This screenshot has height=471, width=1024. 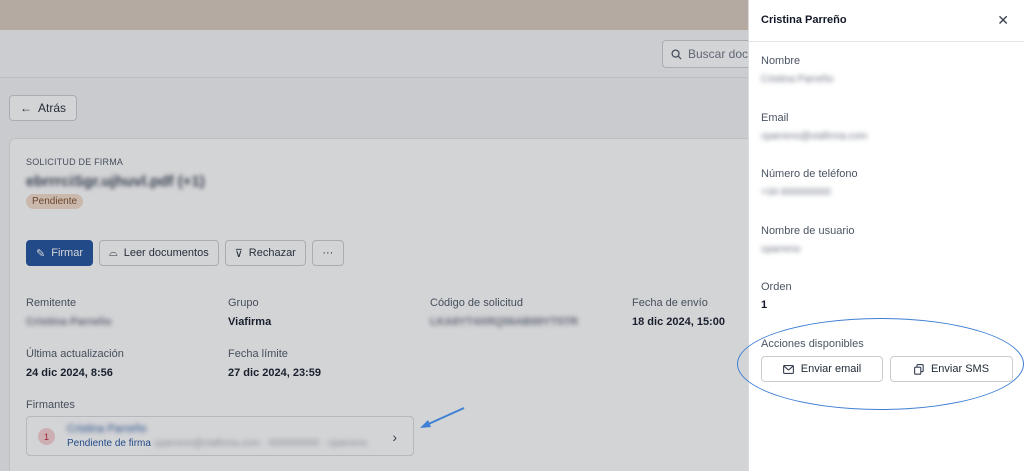 What do you see at coordinates (776, 287) in the screenshot?
I see `order-label: Orden` at bounding box center [776, 287].